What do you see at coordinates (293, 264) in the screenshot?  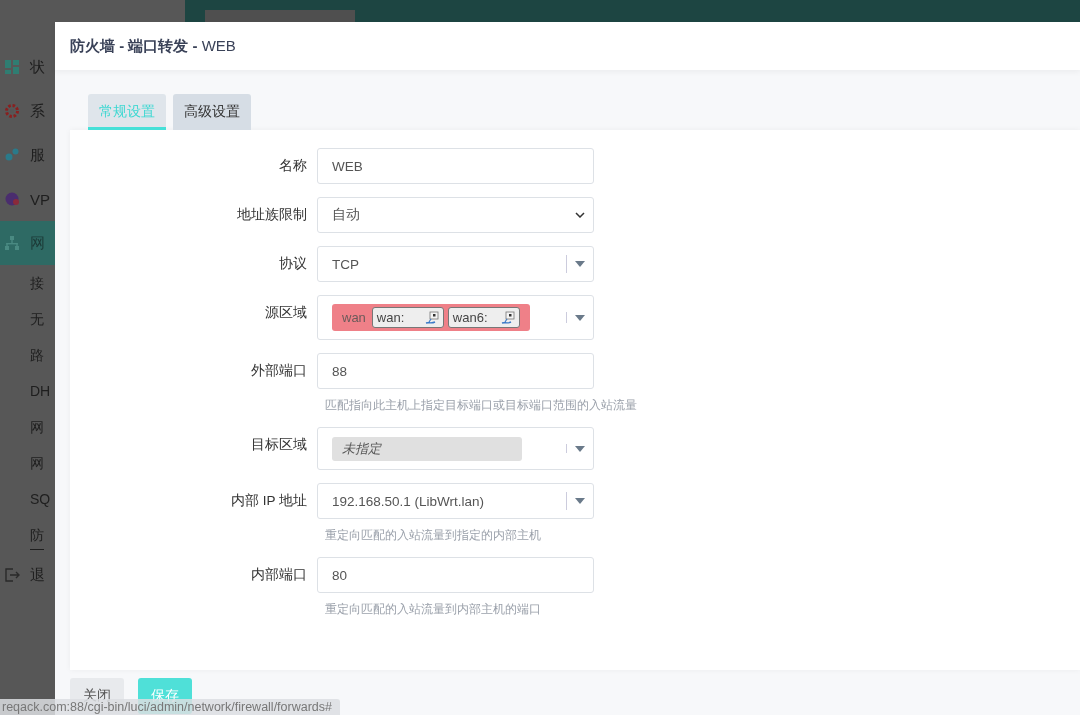 I see `field-label: 协议` at bounding box center [293, 264].